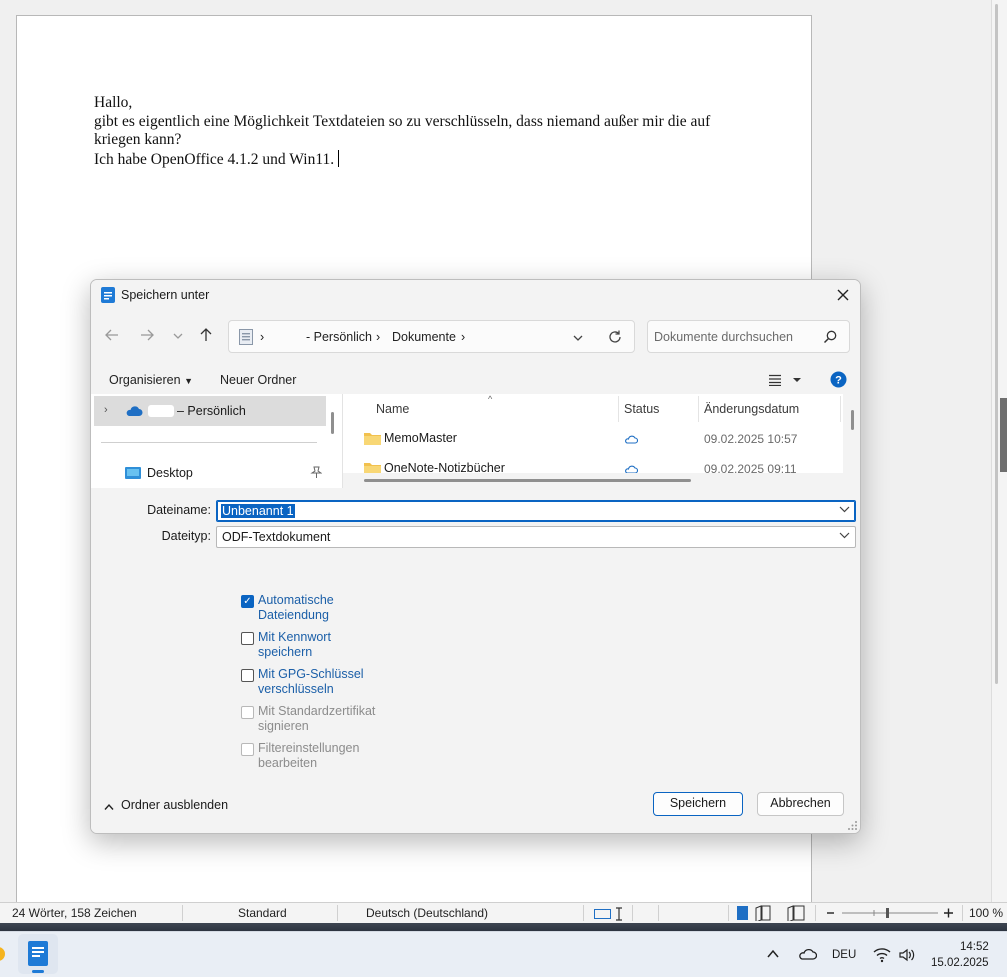  Describe the element at coordinates (246, 338) in the screenshot. I see `location-icon` at that location.